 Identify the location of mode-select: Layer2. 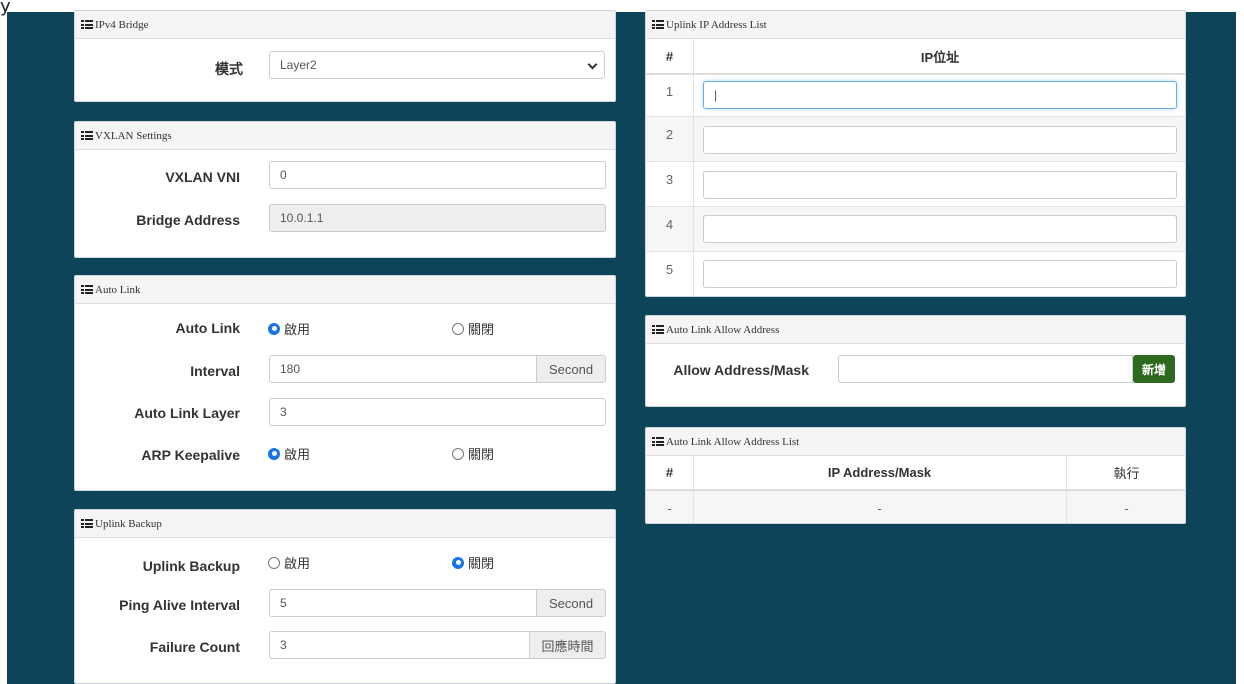
(437, 65).